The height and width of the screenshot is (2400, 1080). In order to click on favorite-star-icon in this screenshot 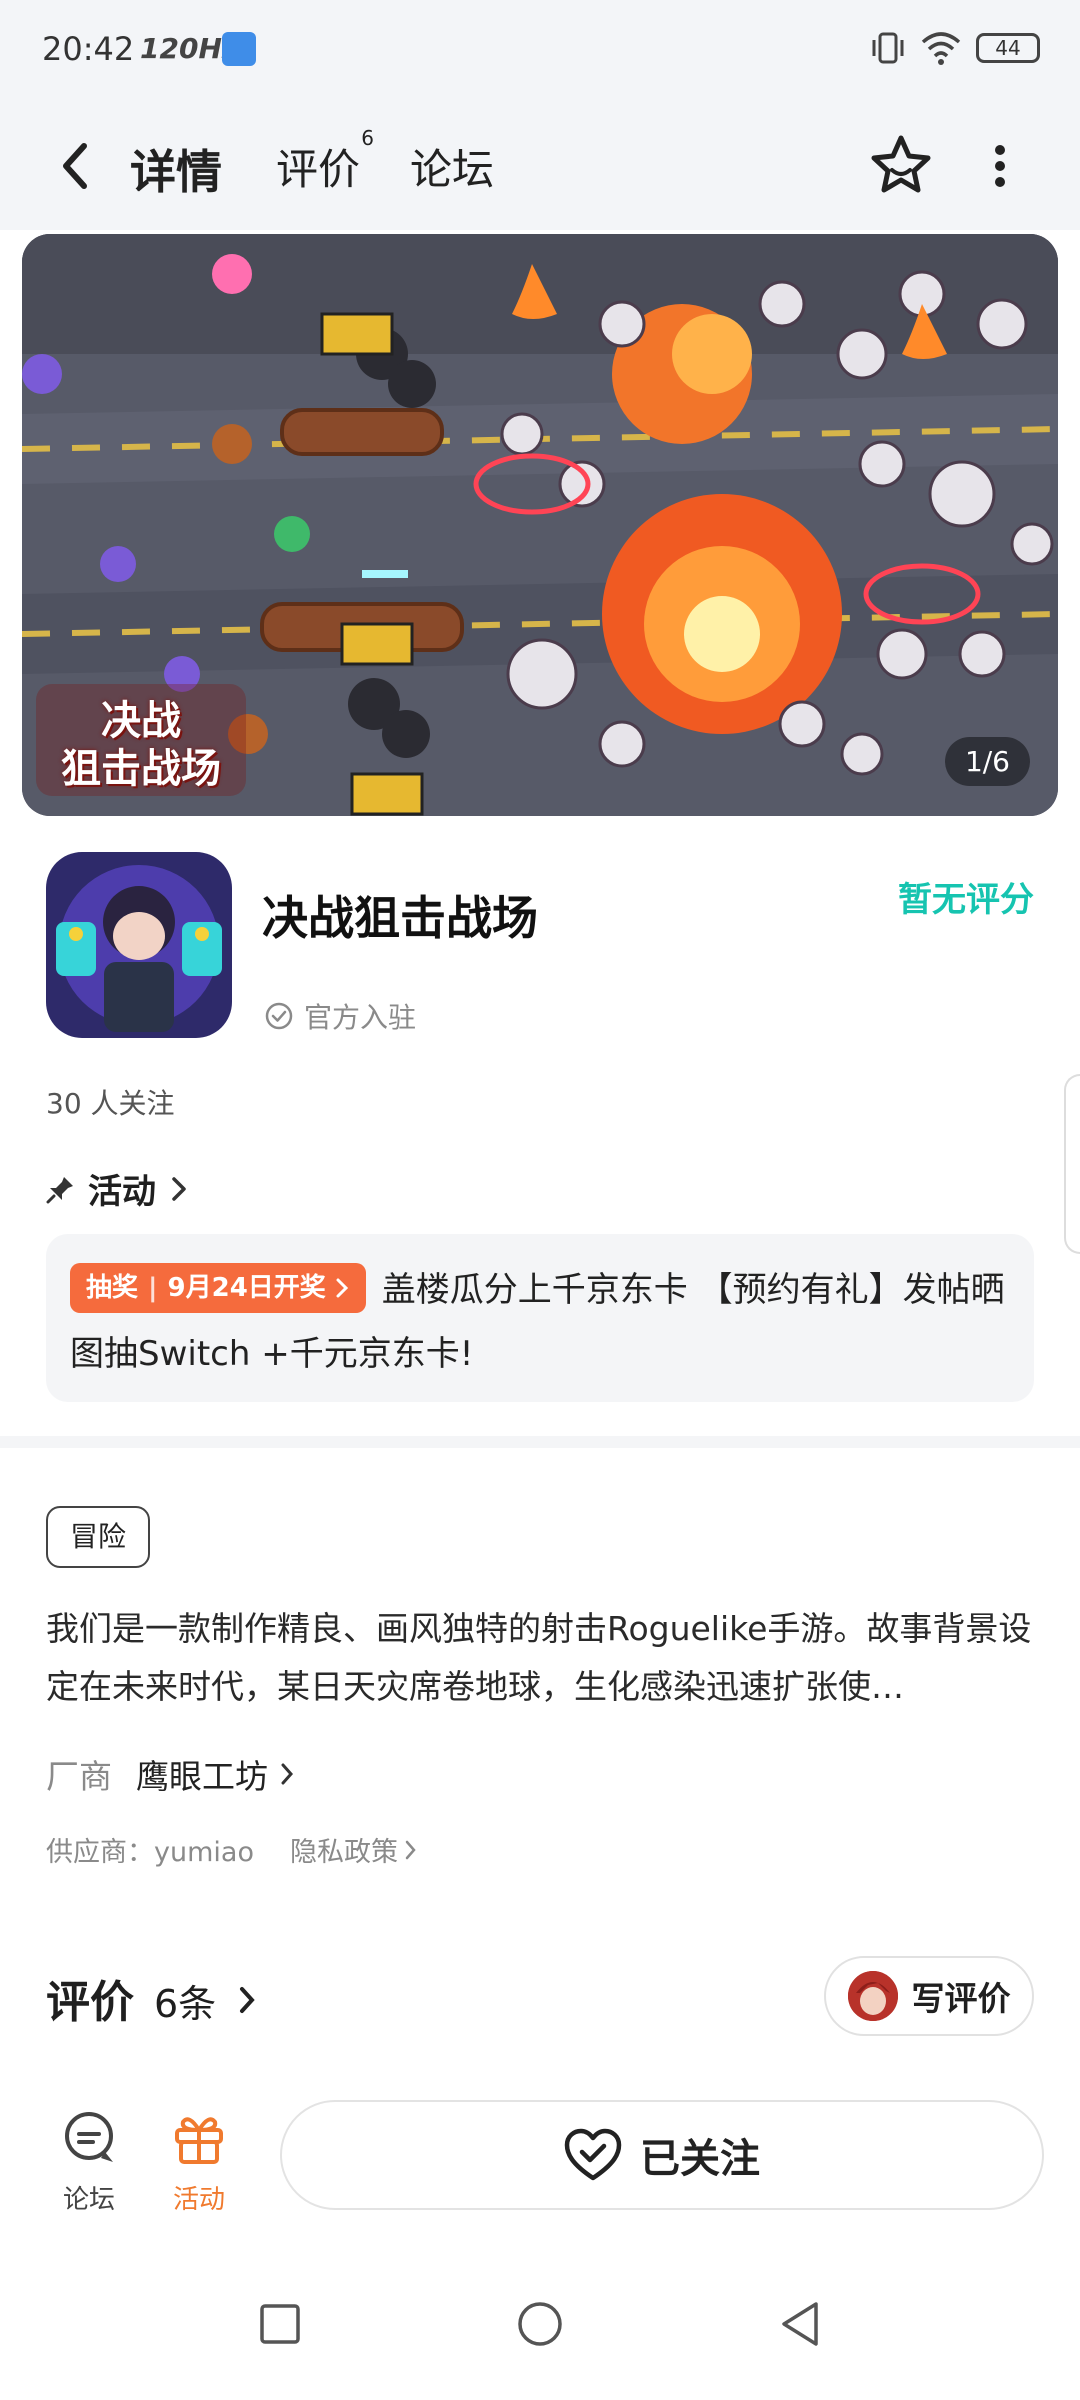, I will do `click(901, 165)`.